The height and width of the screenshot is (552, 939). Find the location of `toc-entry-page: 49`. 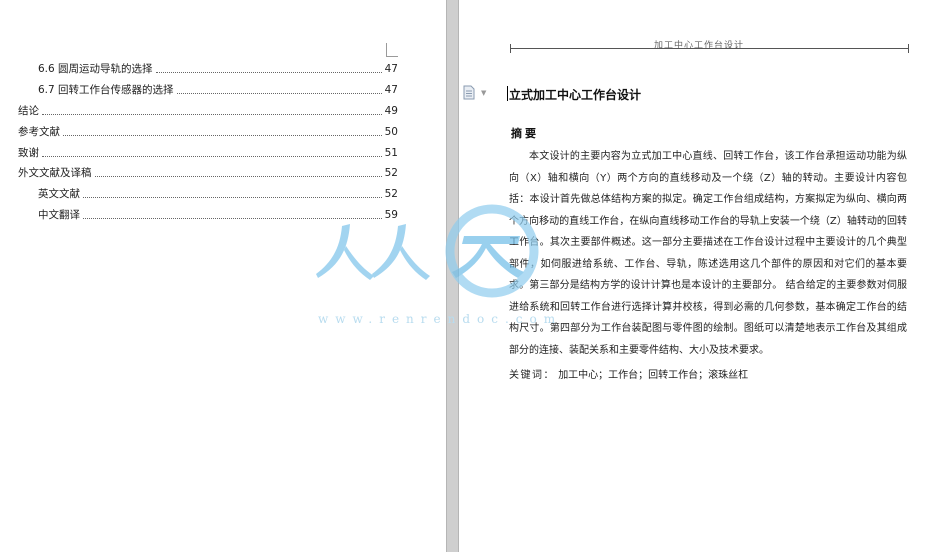

toc-entry-page: 49 is located at coordinates (391, 111).